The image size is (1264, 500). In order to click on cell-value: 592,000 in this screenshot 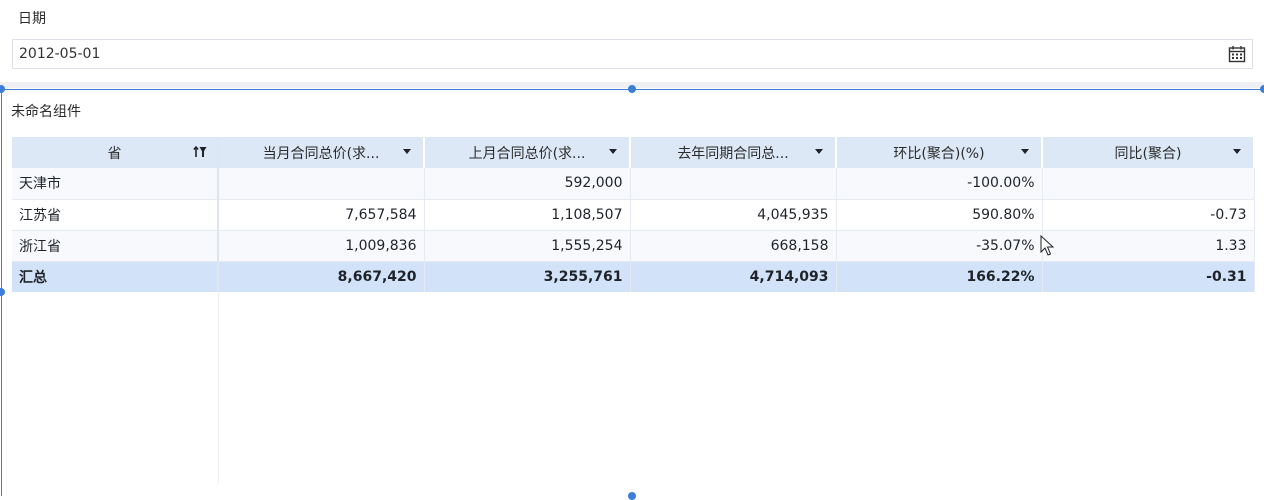, I will do `click(527, 184)`.